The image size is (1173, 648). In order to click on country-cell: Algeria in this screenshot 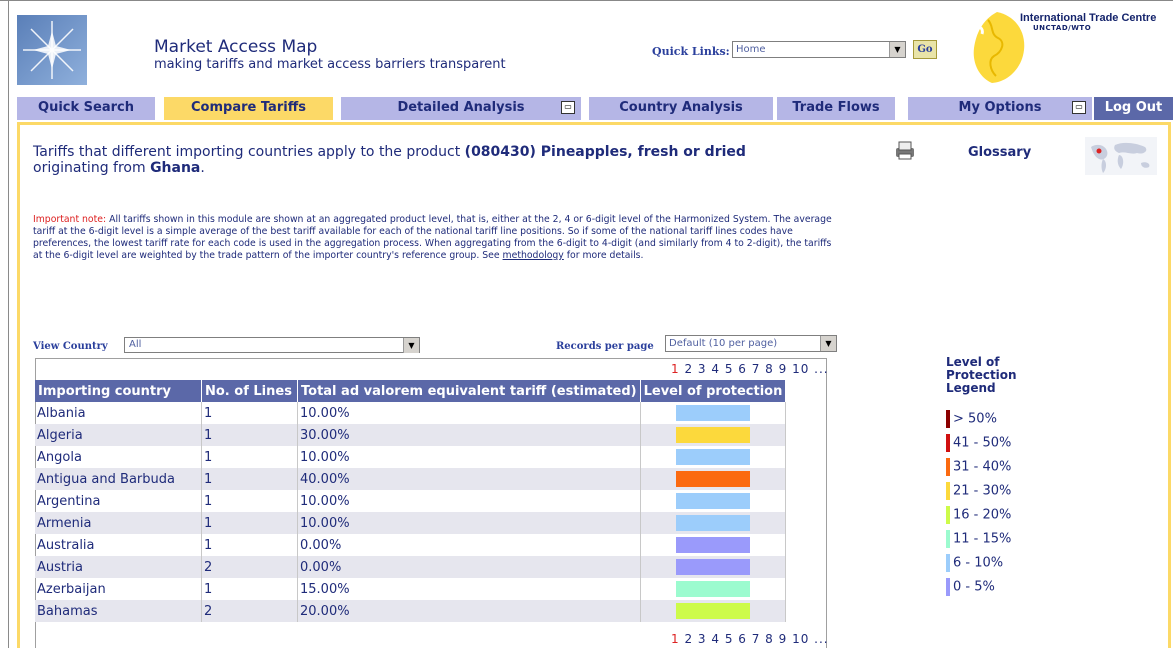, I will do `click(118, 435)`.